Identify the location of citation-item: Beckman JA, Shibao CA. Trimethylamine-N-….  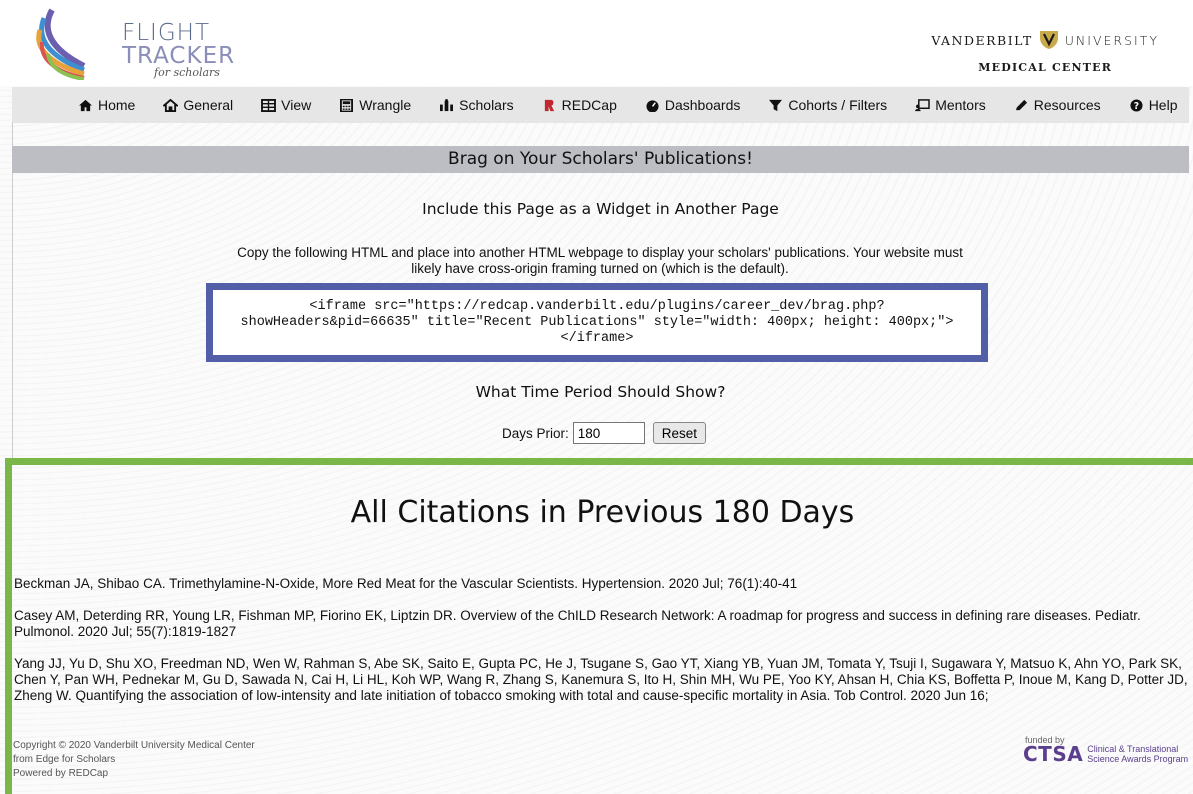
(406, 583).